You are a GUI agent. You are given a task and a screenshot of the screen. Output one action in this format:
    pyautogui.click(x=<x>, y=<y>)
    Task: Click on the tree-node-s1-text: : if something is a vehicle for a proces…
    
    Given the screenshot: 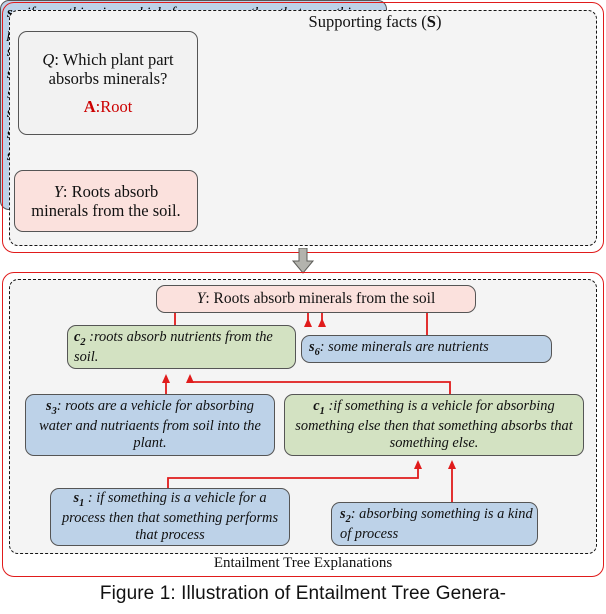 What is the action you would take?
    pyautogui.click(x=170, y=516)
    